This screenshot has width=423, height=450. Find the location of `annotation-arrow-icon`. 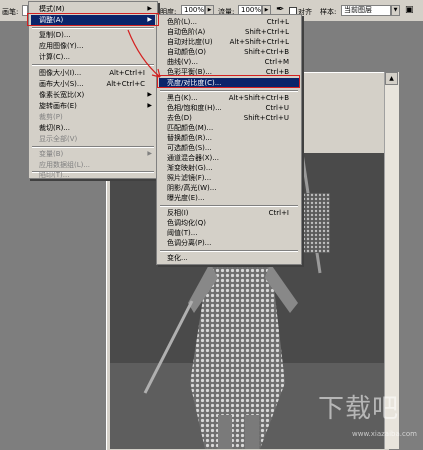

annotation-arrow-icon is located at coordinates (144, 53).